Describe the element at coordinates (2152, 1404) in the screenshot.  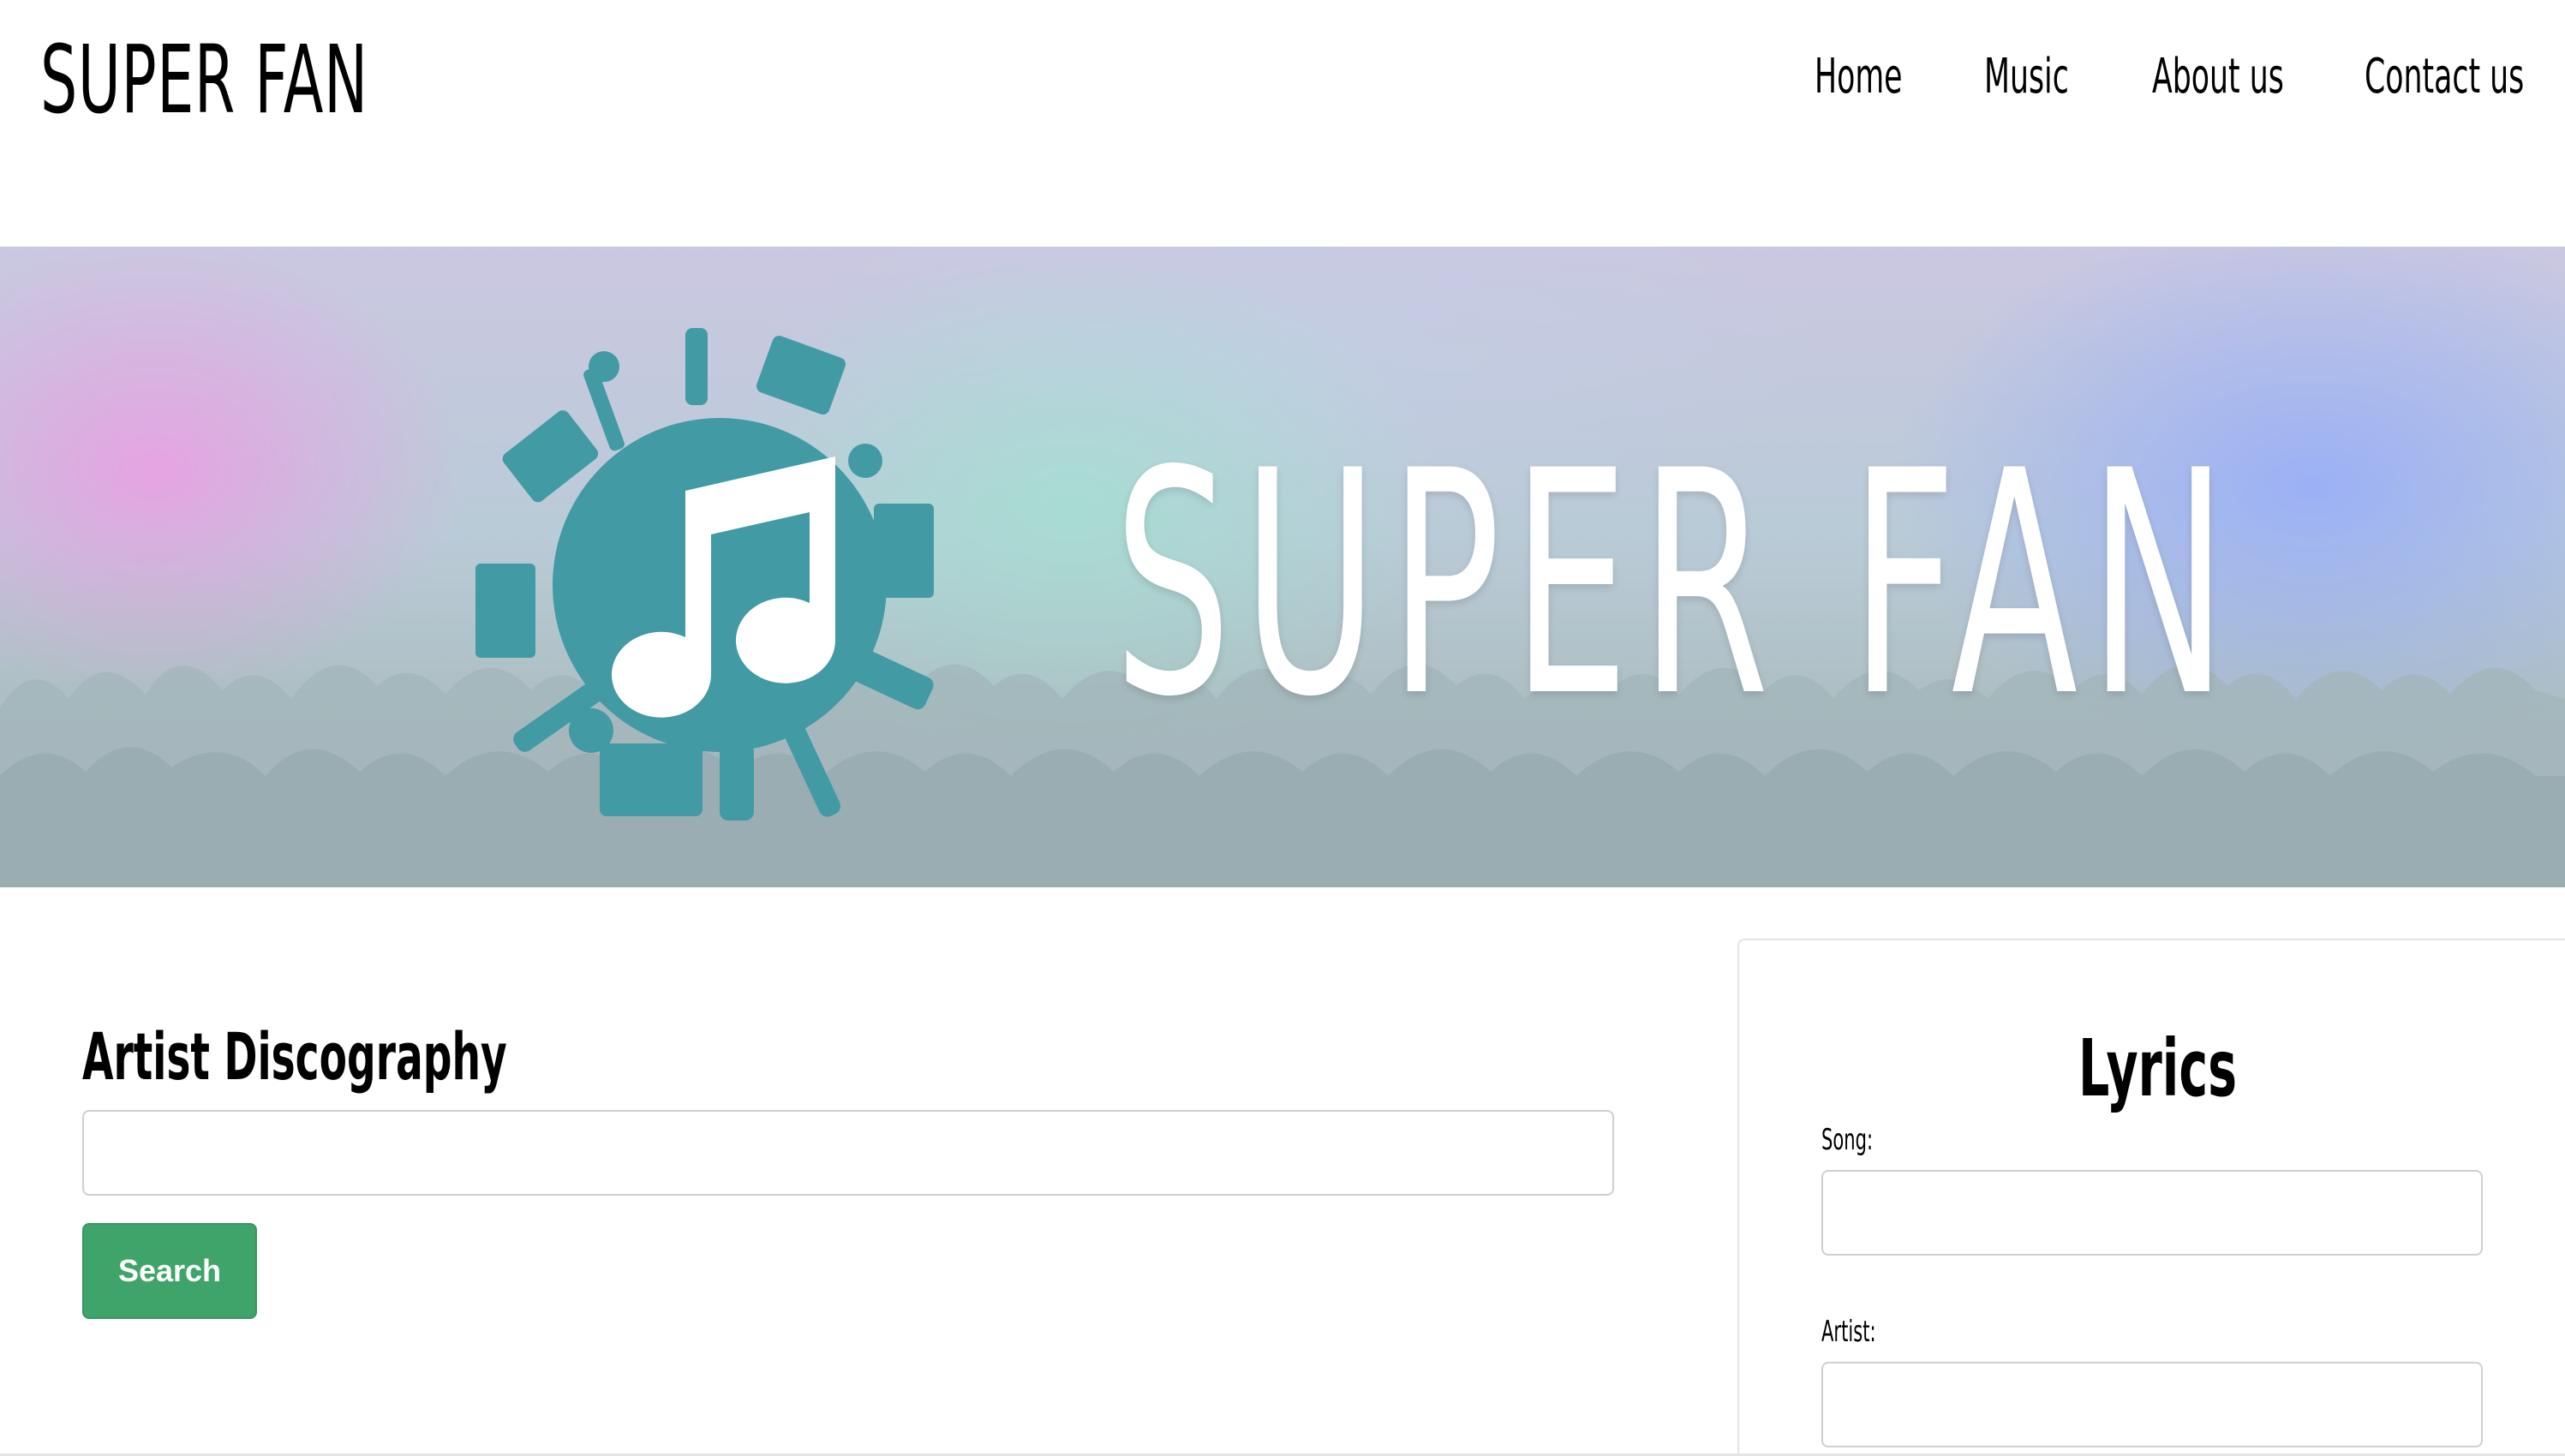
I see `artist-input` at that location.